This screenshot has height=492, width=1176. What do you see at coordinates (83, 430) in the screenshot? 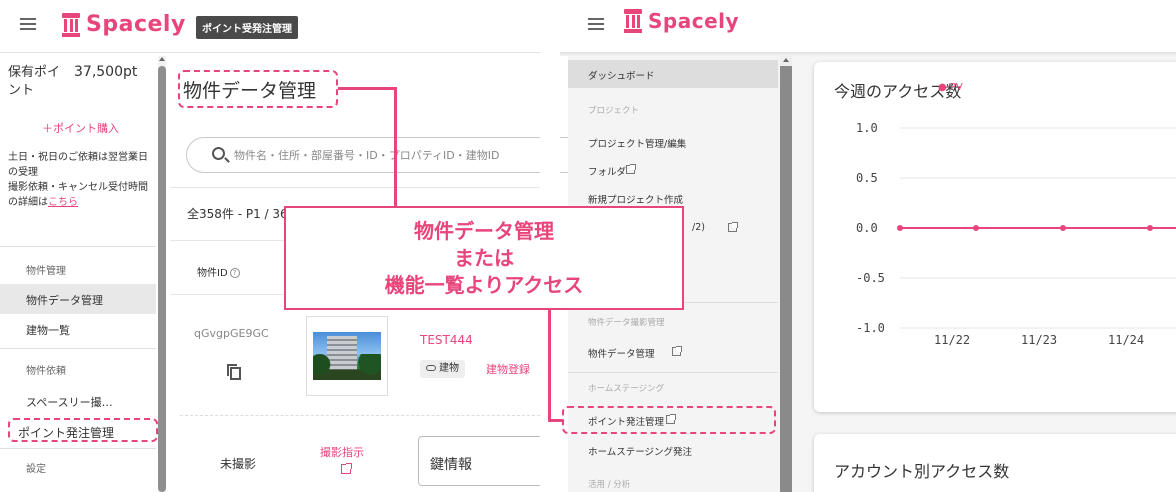
I see `highlight-point-order-left` at bounding box center [83, 430].